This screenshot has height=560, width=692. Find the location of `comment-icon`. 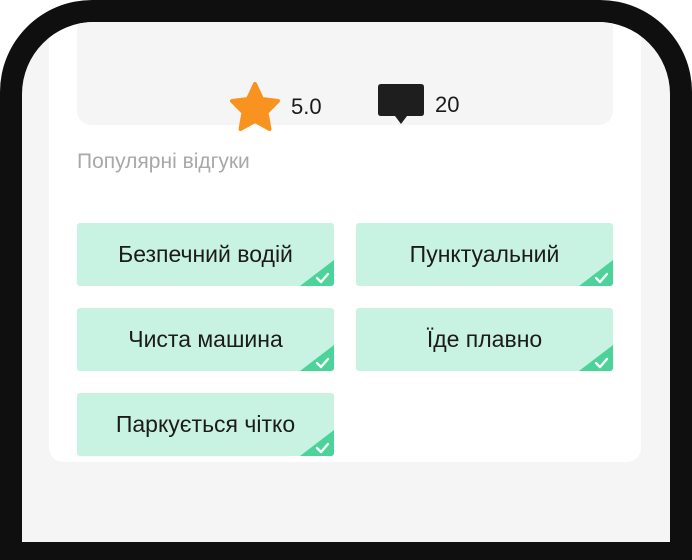

comment-icon is located at coordinates (401, 105).